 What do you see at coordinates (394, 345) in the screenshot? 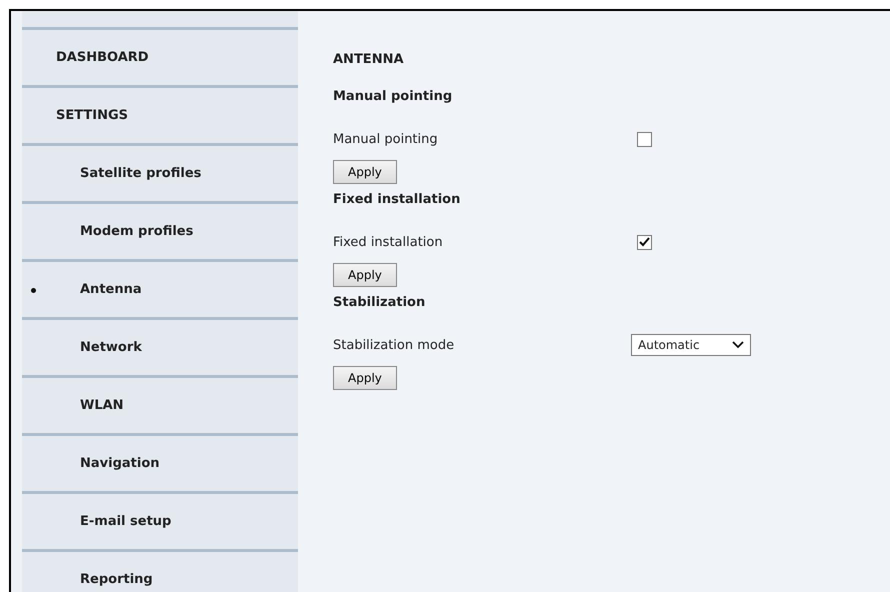
I see `field-label: Stabilization mode` at bounding box center [394, 345].